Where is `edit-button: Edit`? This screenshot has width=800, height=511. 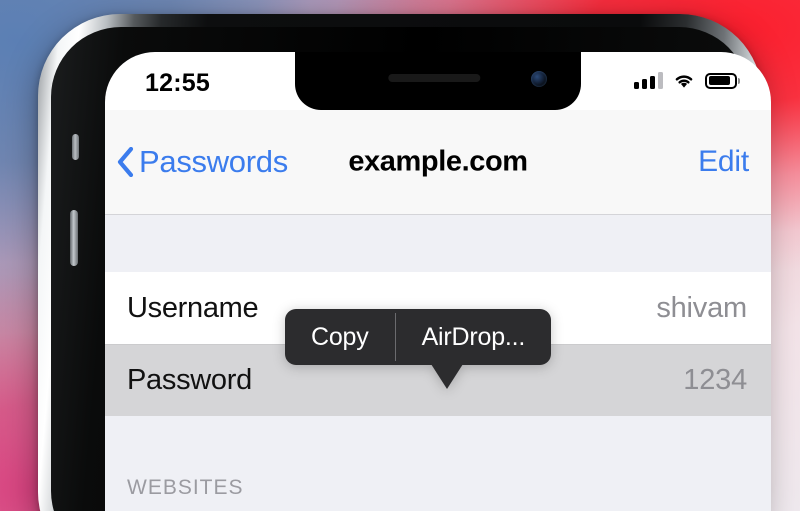 edit-button: Edit is located at coordinates (723, 162).